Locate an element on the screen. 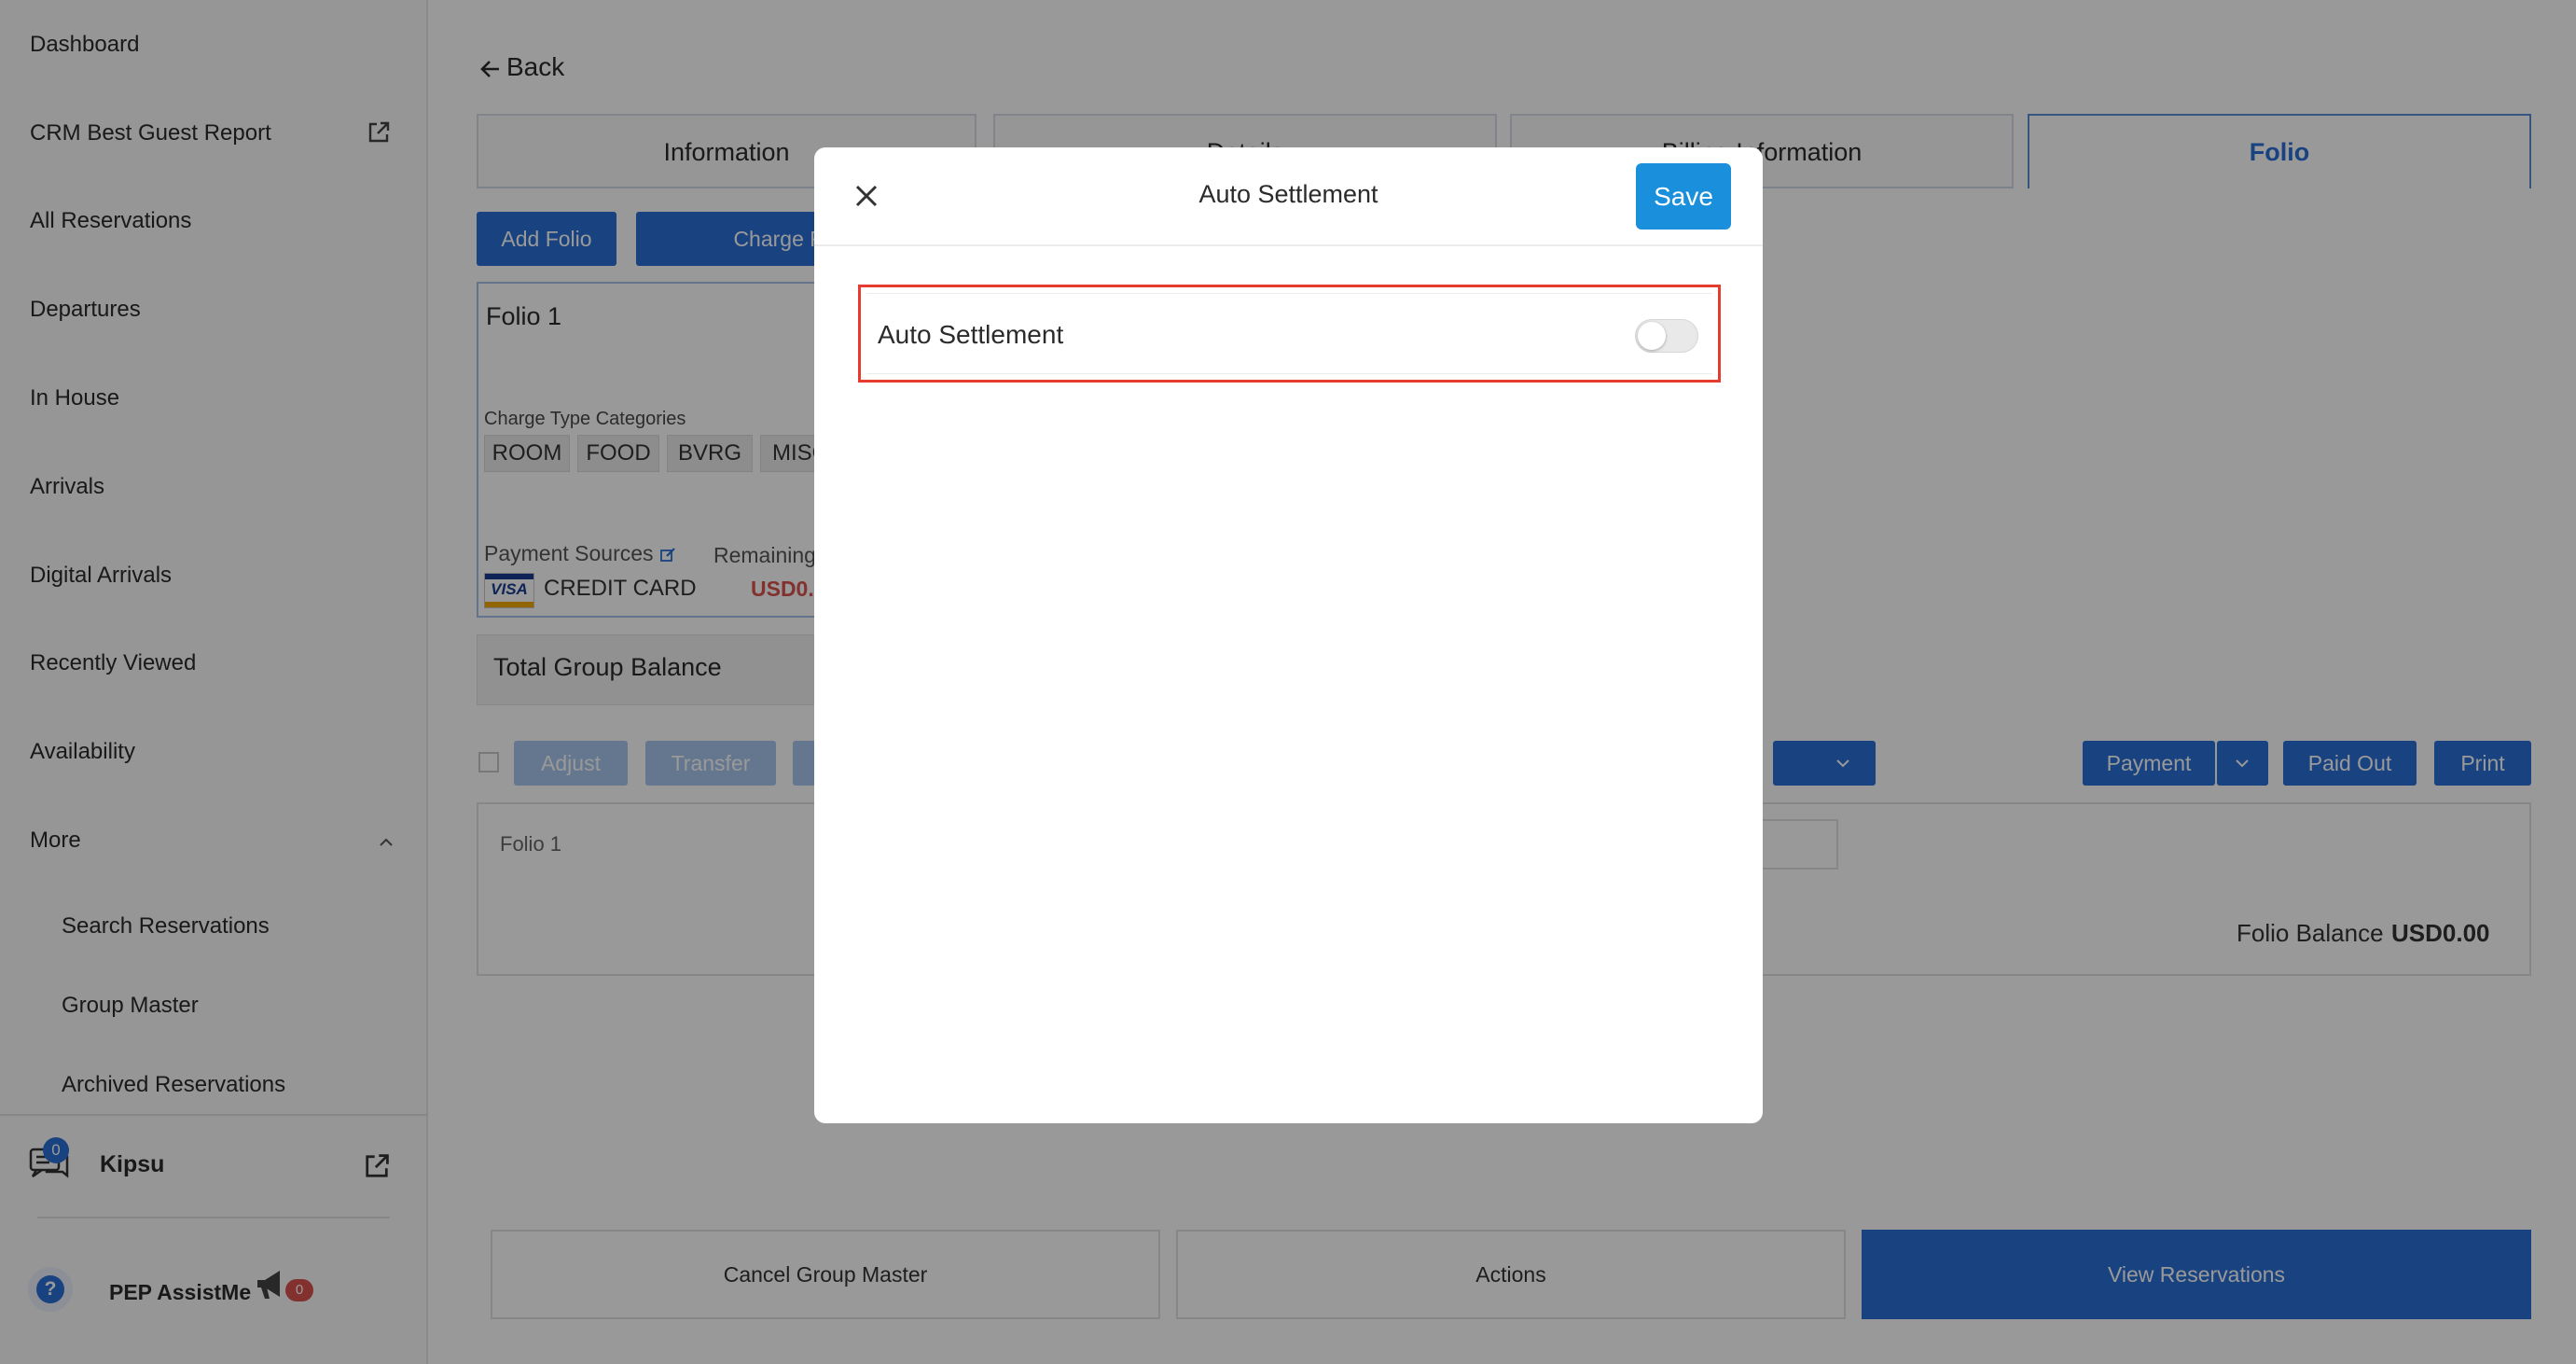 This screenshot has width=2576, height=1364. auto-settlement-toggle is located at coordinates (1666, 336).